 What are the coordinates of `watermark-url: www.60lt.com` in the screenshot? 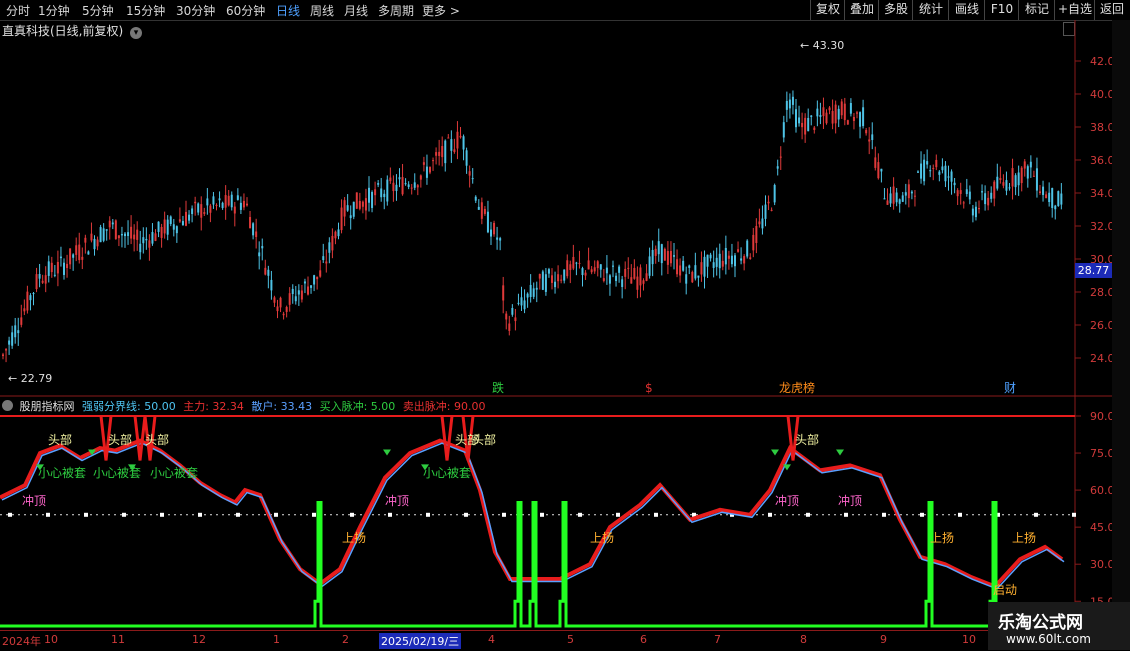 It's located at (1048, 639).